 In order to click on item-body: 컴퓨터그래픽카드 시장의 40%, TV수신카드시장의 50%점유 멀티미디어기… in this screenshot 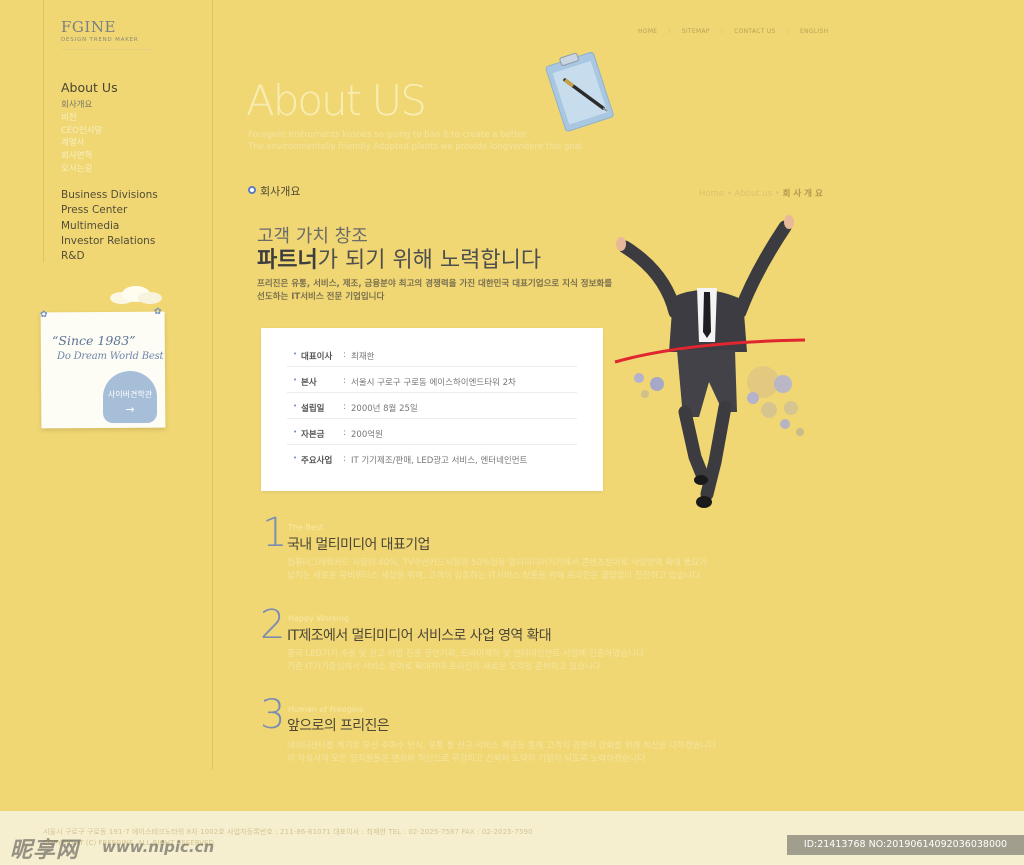, I will do `click(497, 569)`.